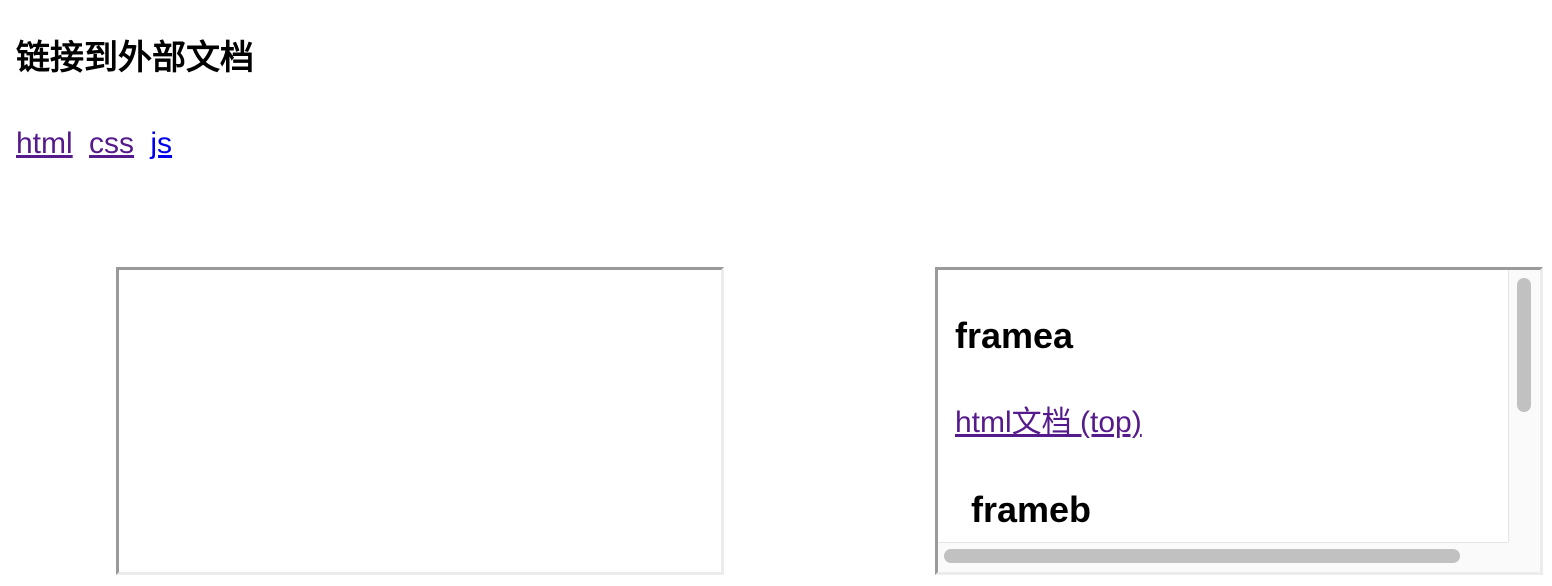 This screenshot has height=586, width=1552. I want to click on vertical-scrollbar, so click(1524, 406).